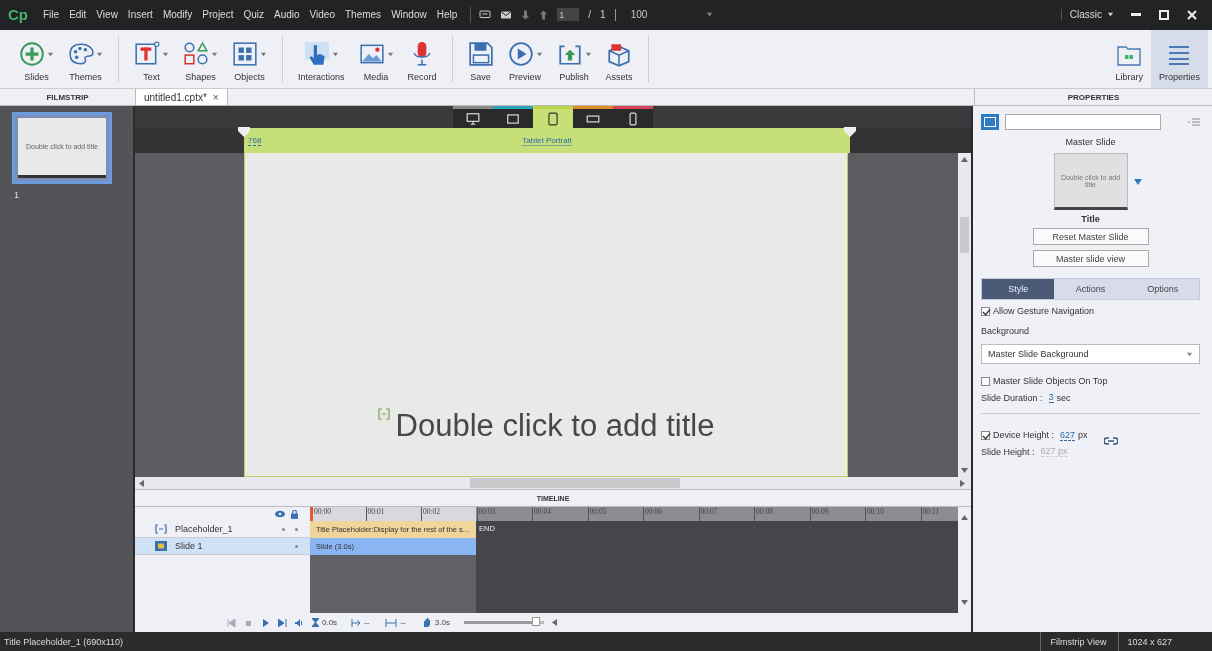 This screenshot has width=1212, height=651. What do you see at coordinates (403, 623) in the screenshot?
I see `span-time: --` at bounding box center [403, 623].